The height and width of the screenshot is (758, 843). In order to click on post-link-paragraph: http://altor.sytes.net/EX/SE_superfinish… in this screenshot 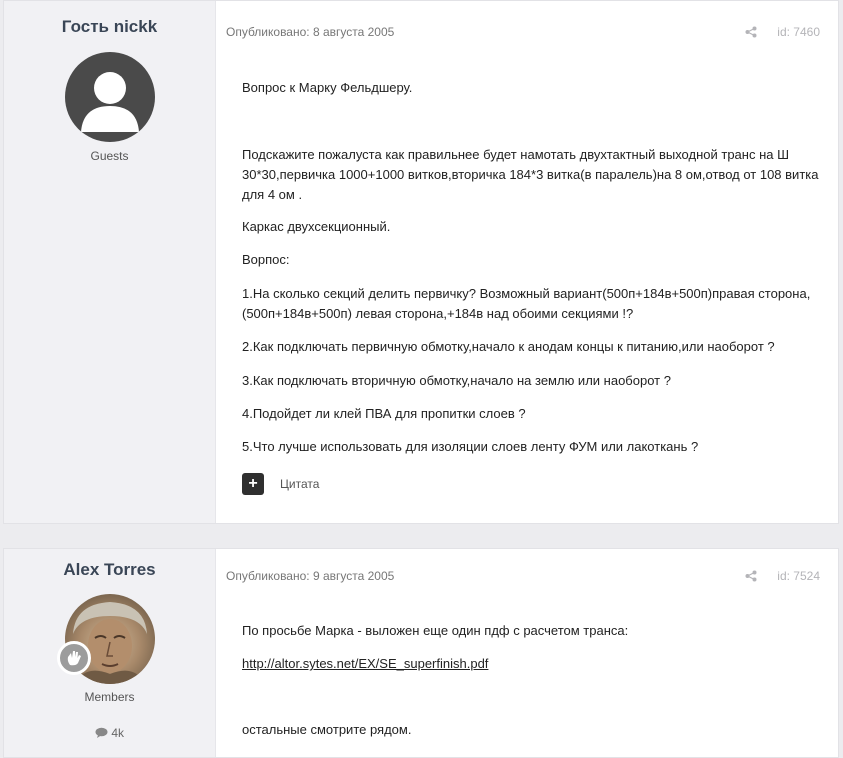, I will do `click(533, 664)`.